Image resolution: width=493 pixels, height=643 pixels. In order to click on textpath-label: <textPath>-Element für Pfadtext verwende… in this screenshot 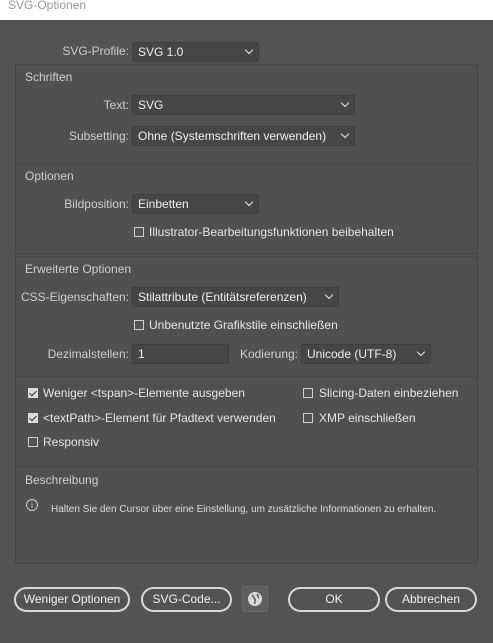, I will do `click(159, 418)`.